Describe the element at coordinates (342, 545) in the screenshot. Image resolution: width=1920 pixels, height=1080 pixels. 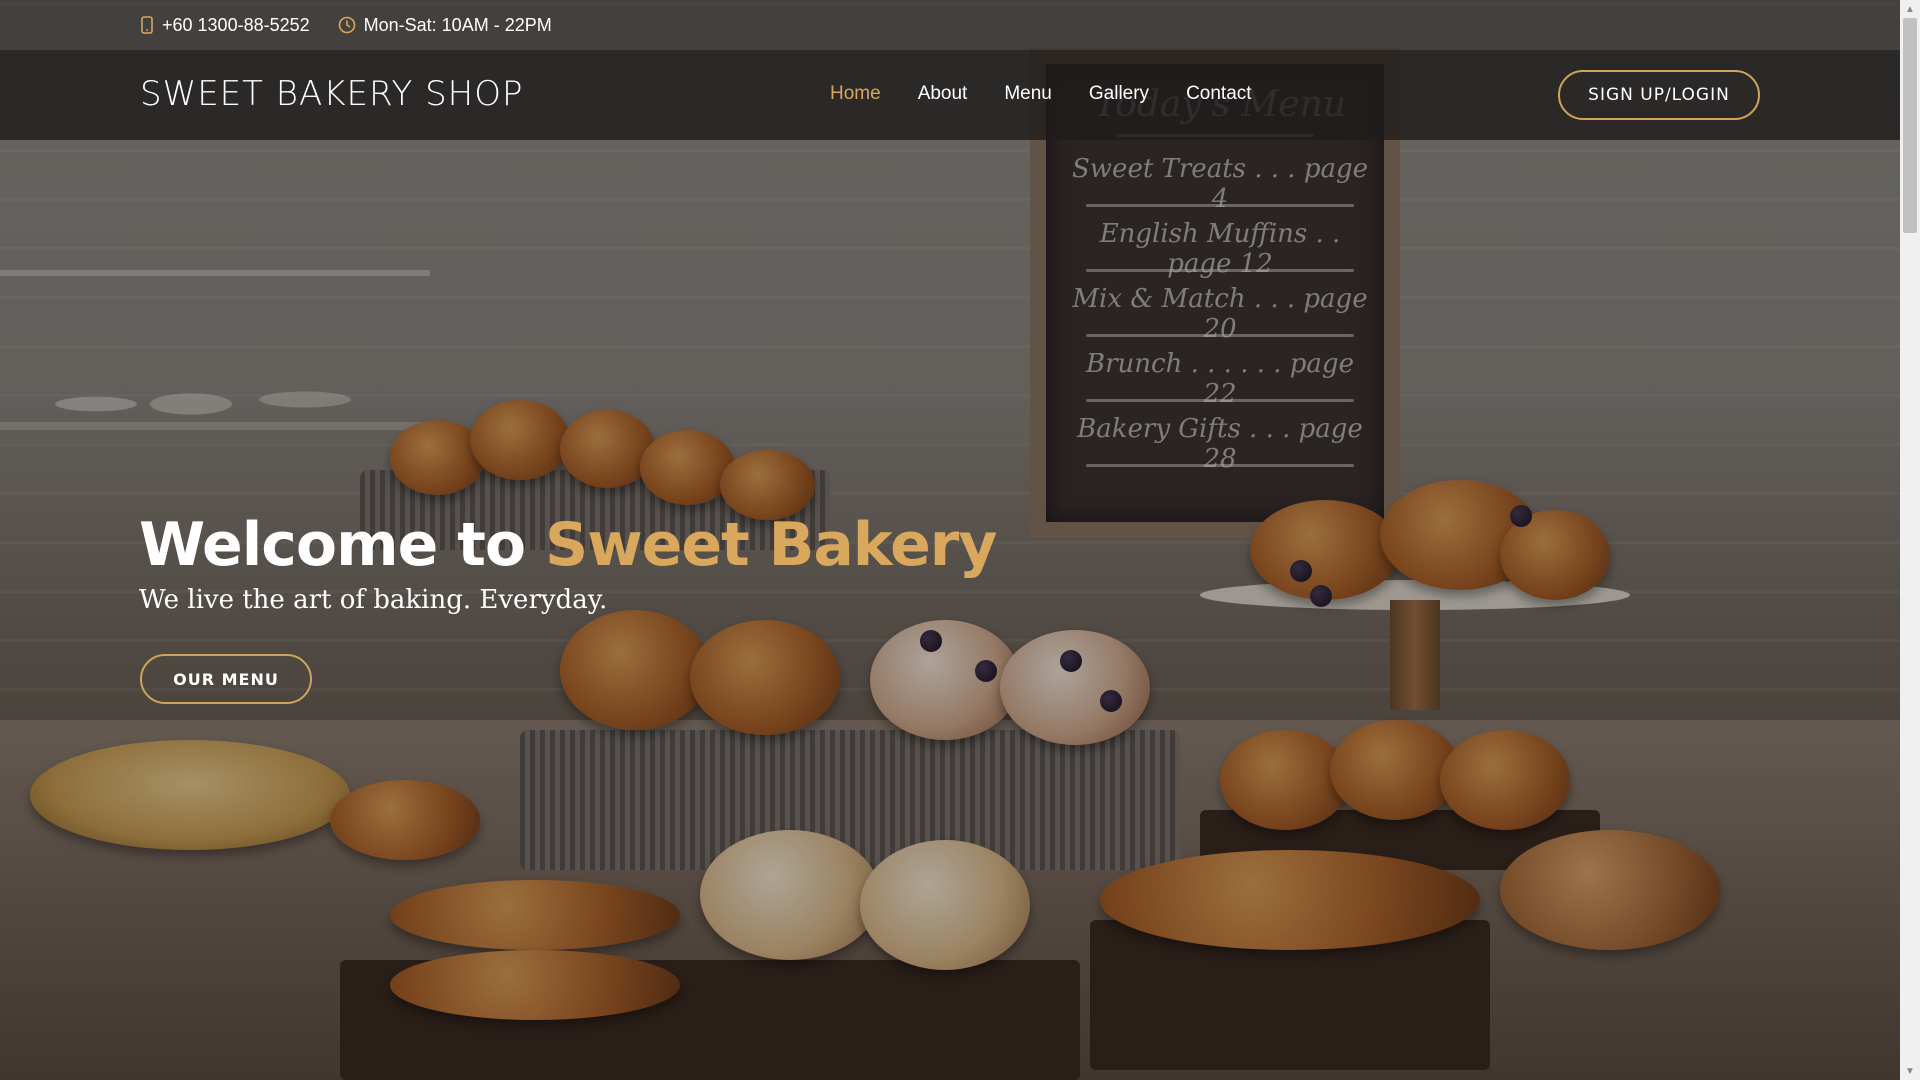
I see `hero-title-prefix: Welcome to` at that location.